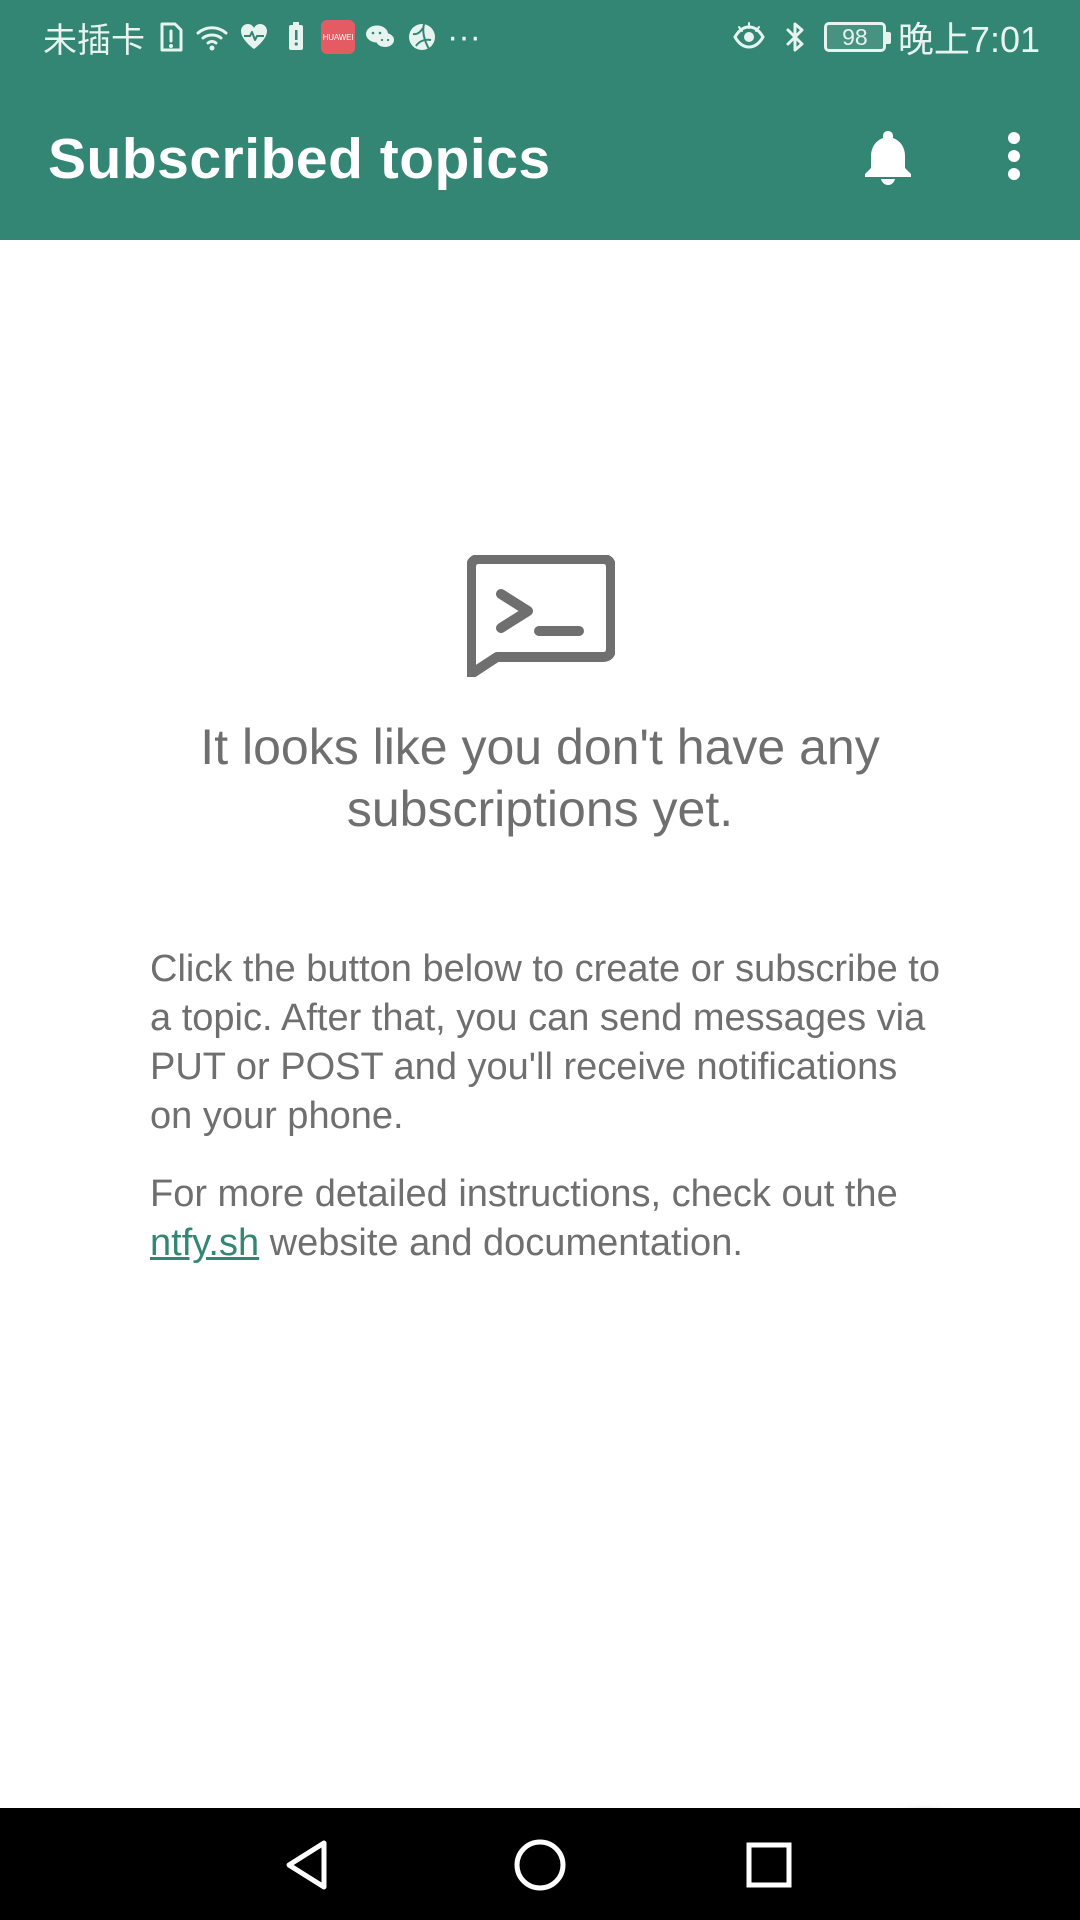  I want to click on system-navigation-bar, so click(540, 1864).